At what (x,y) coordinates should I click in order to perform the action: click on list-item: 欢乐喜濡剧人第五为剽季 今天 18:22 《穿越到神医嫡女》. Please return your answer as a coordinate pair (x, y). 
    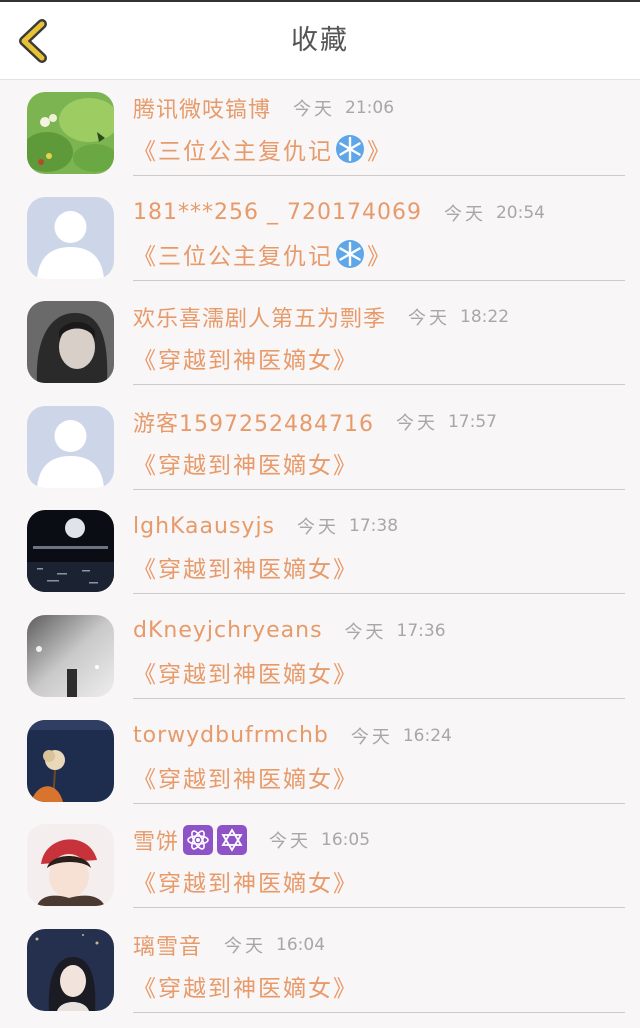
    Looking at the image, I should click on (320, 341).